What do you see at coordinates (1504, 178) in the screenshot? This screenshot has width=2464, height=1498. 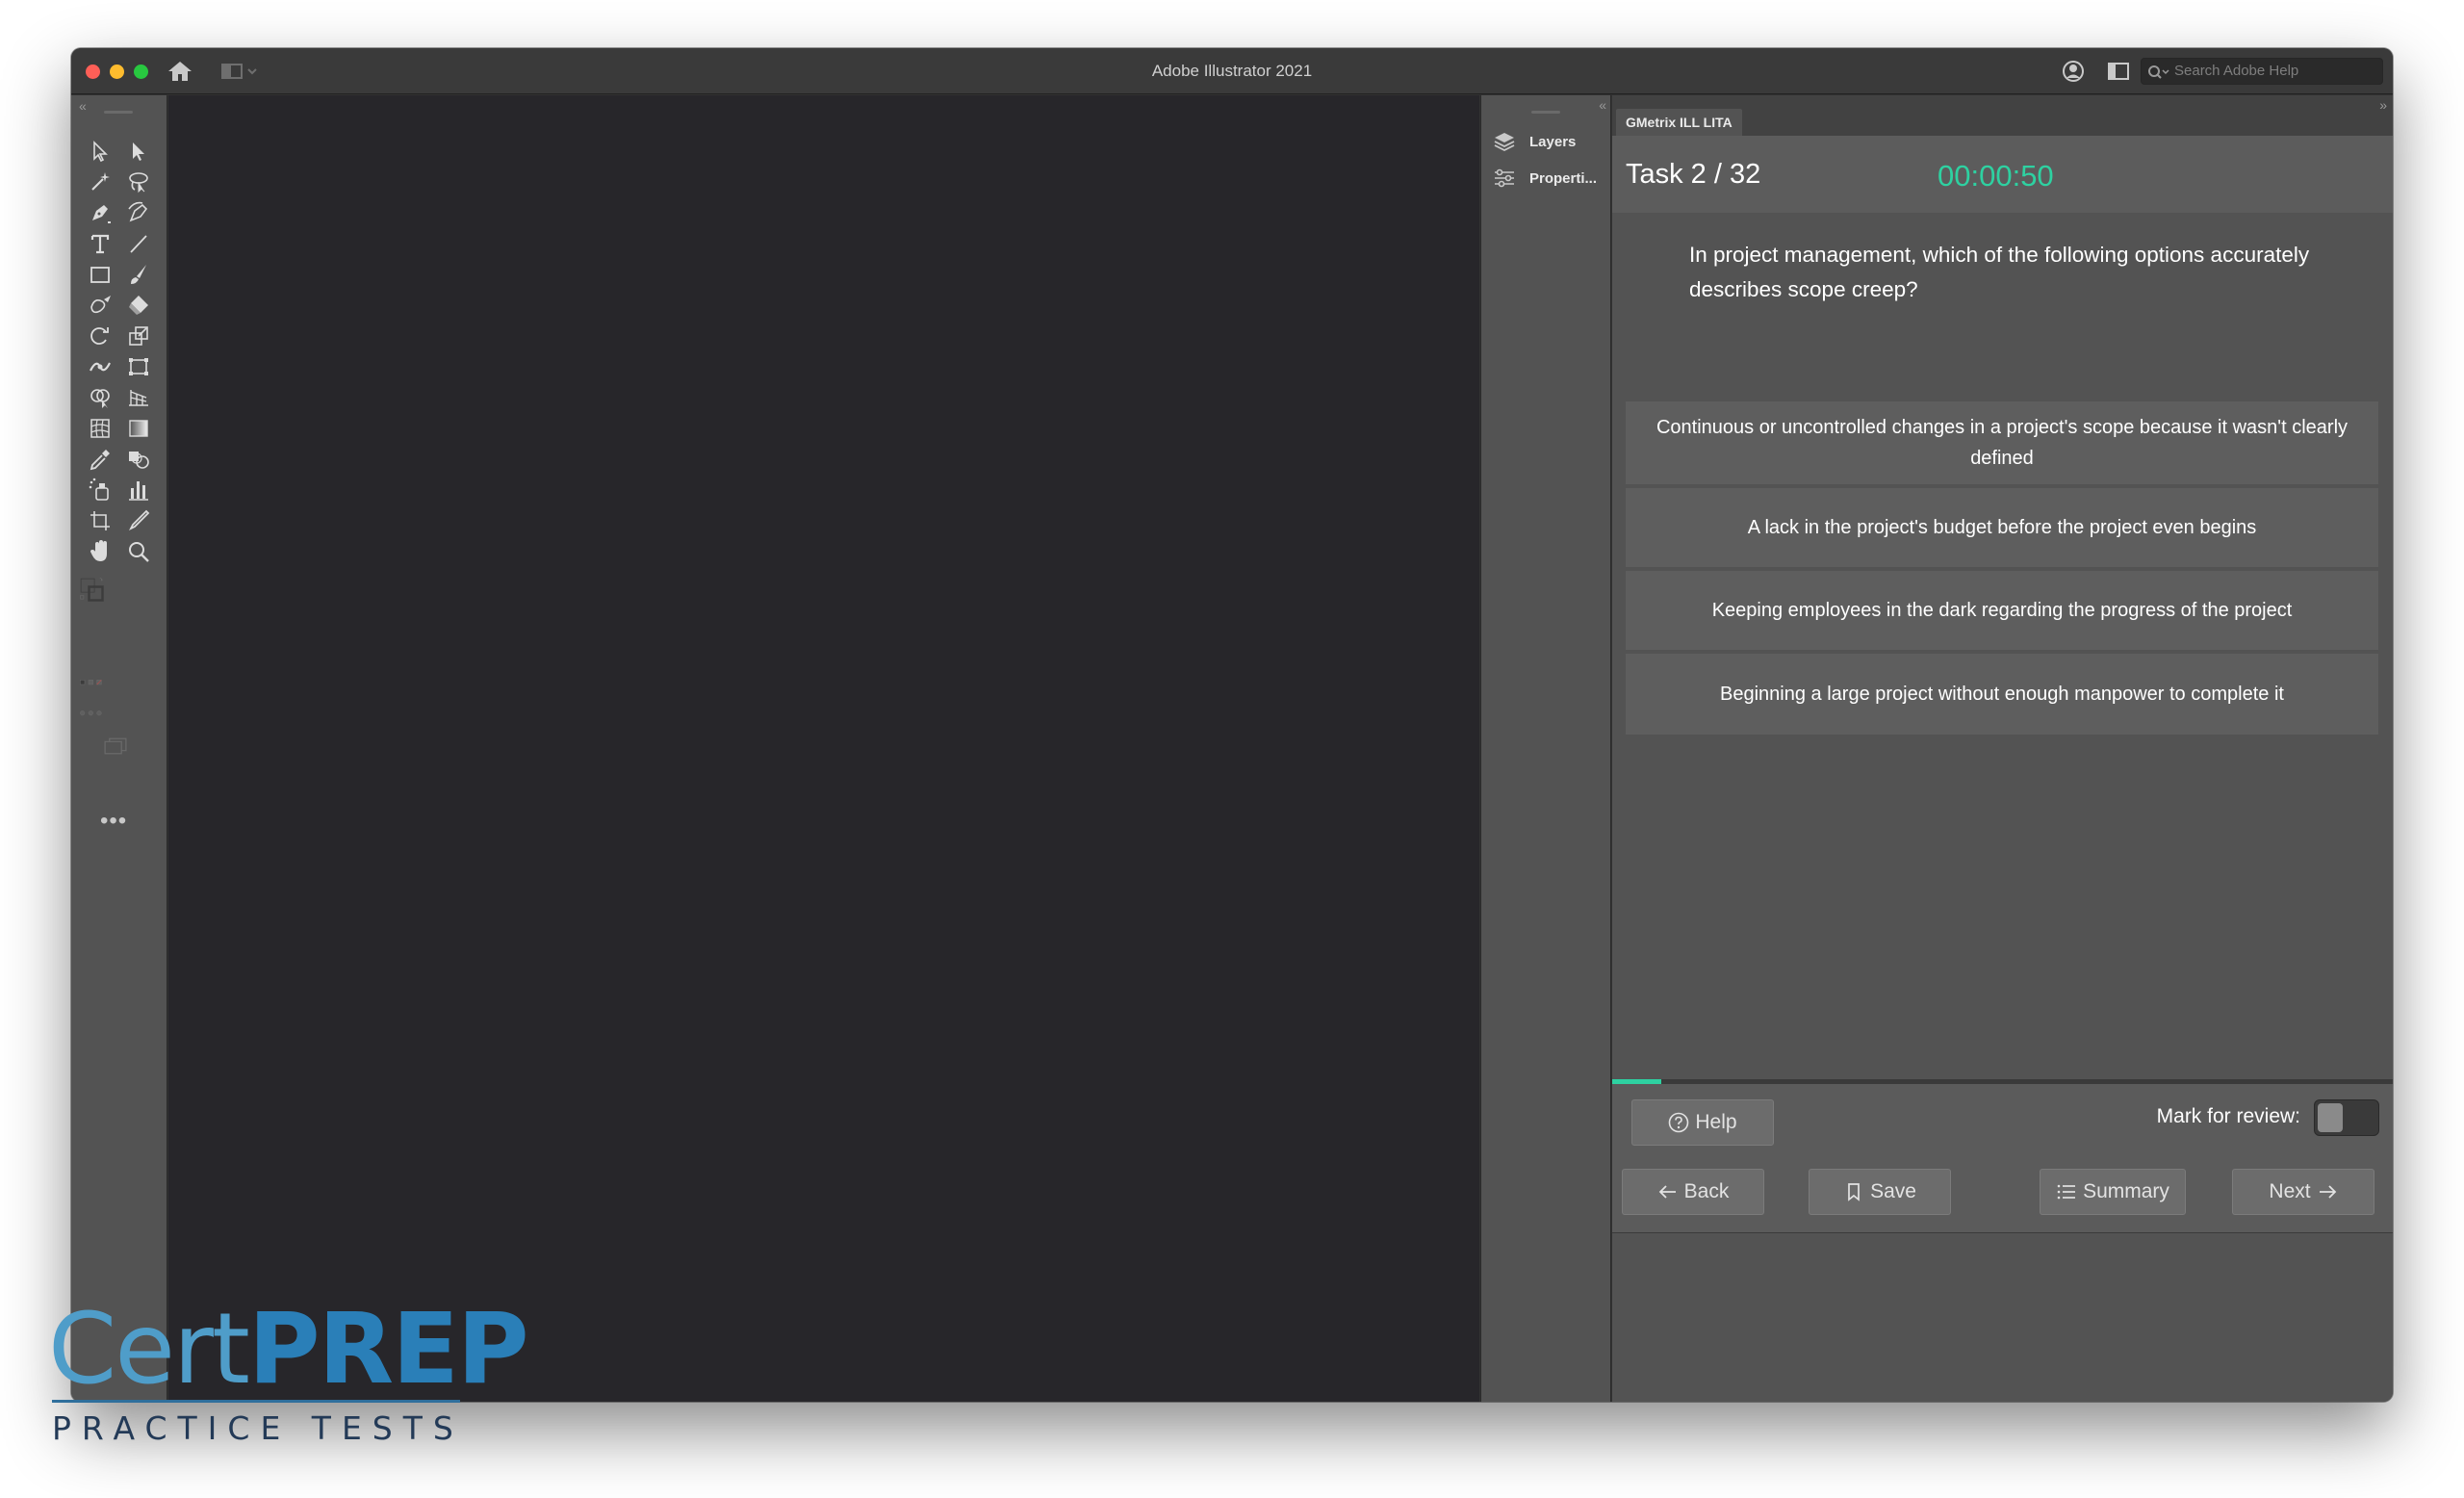 I see `properties-icon` at bounding box center [1504, 178].